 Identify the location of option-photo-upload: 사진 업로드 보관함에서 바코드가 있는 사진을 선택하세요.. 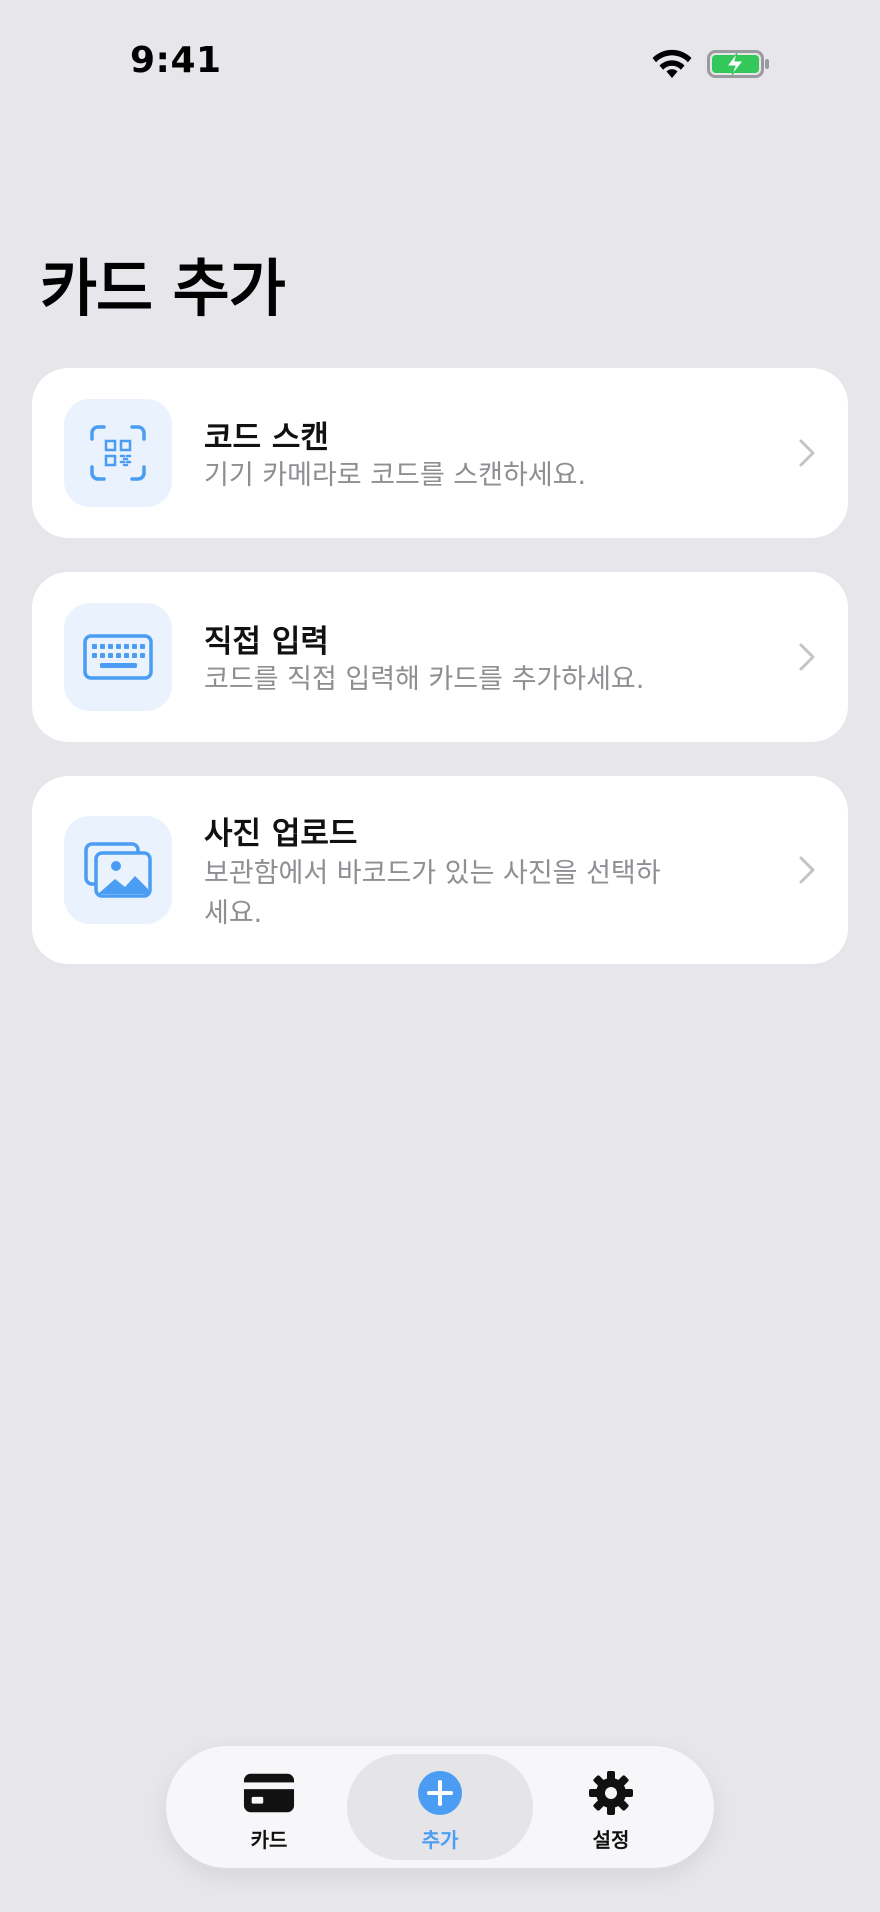
(440, 870).